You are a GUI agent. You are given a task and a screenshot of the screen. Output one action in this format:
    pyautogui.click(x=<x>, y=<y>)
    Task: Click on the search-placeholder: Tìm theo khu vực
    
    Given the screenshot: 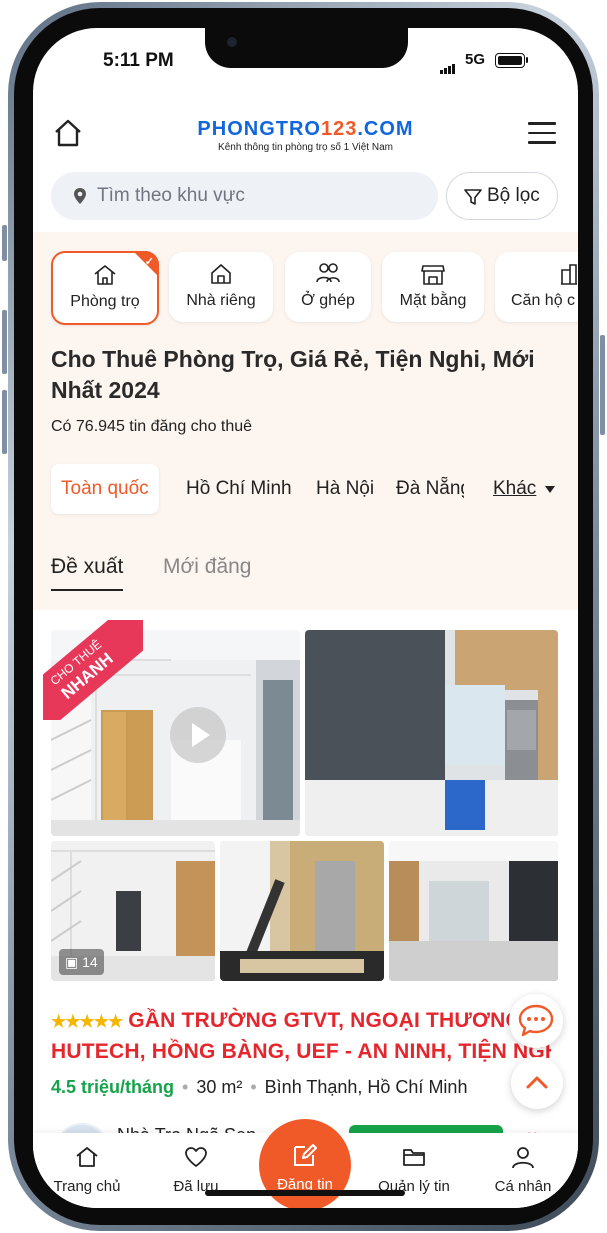 What is the action you would take?
    pyautogui.click(x=171, y=195)
    